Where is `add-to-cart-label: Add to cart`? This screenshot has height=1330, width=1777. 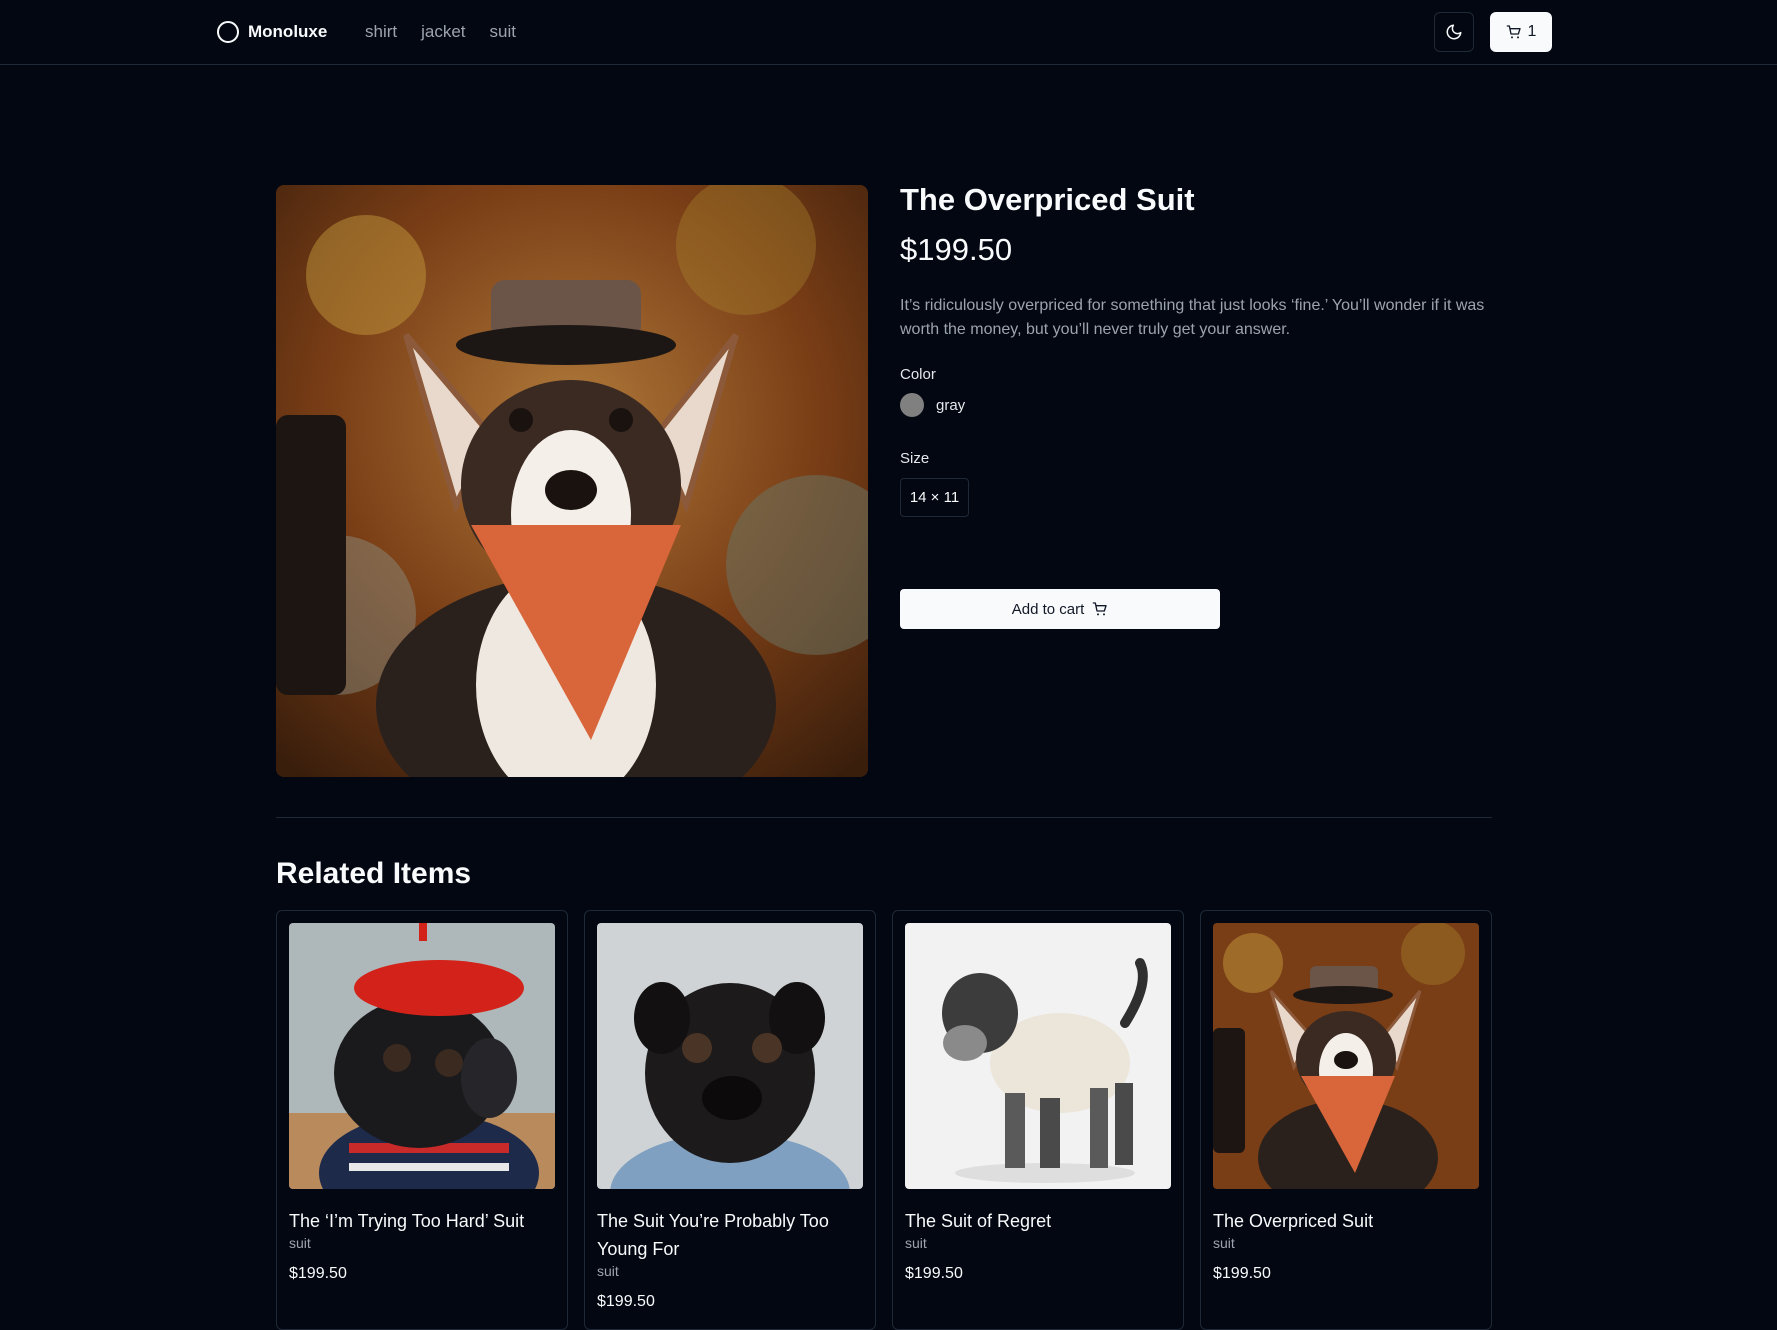
add-to-cart-label: Add to cart is located at coordinates (1048, 609).